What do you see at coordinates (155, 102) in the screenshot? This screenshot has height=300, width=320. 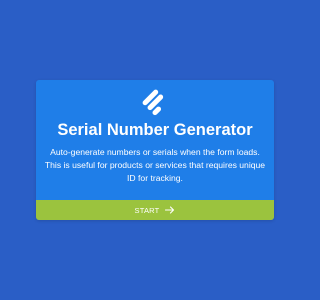 I see `serial-number-logo-icon` at bounding box center [155, 102].